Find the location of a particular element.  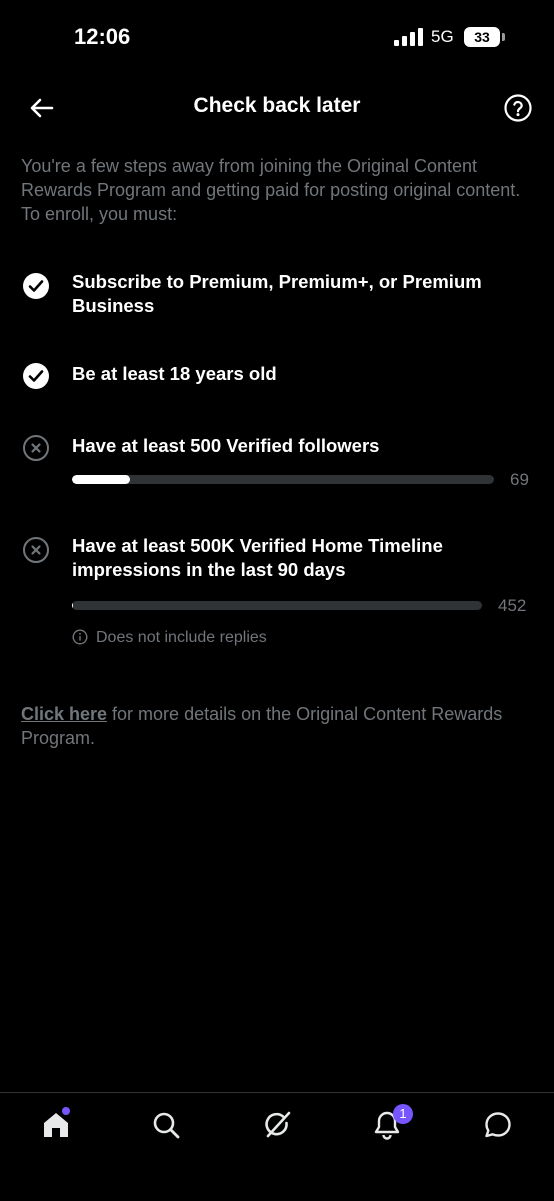

home-unread-dot is located at coordinates (66, 1111).